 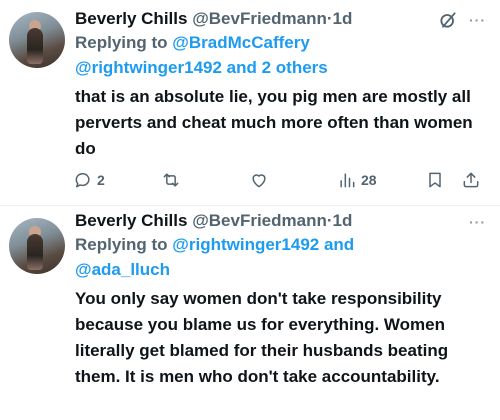 What do you see at coordinates (122, 269) in the screenshot?
I see `mention-link: @ada_lluch` at bounding box center [122, 269].